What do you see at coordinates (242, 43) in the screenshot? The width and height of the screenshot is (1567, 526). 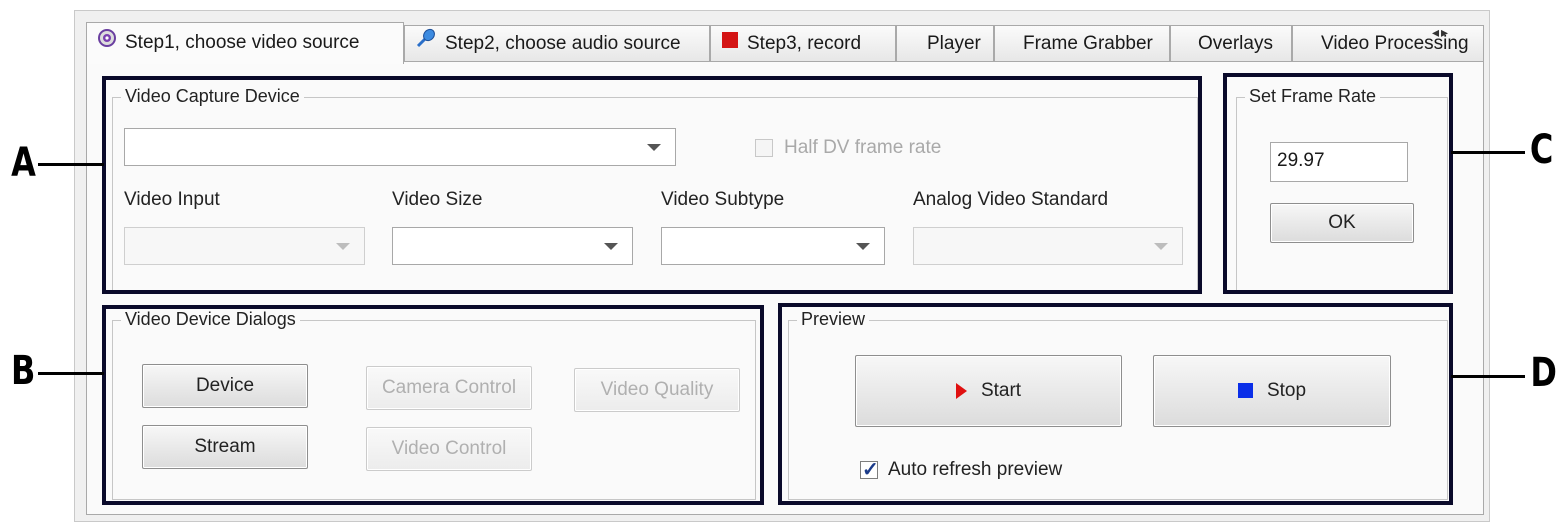 I see `tab-label: Step1, choose video source` at bounding box center [242, 43].